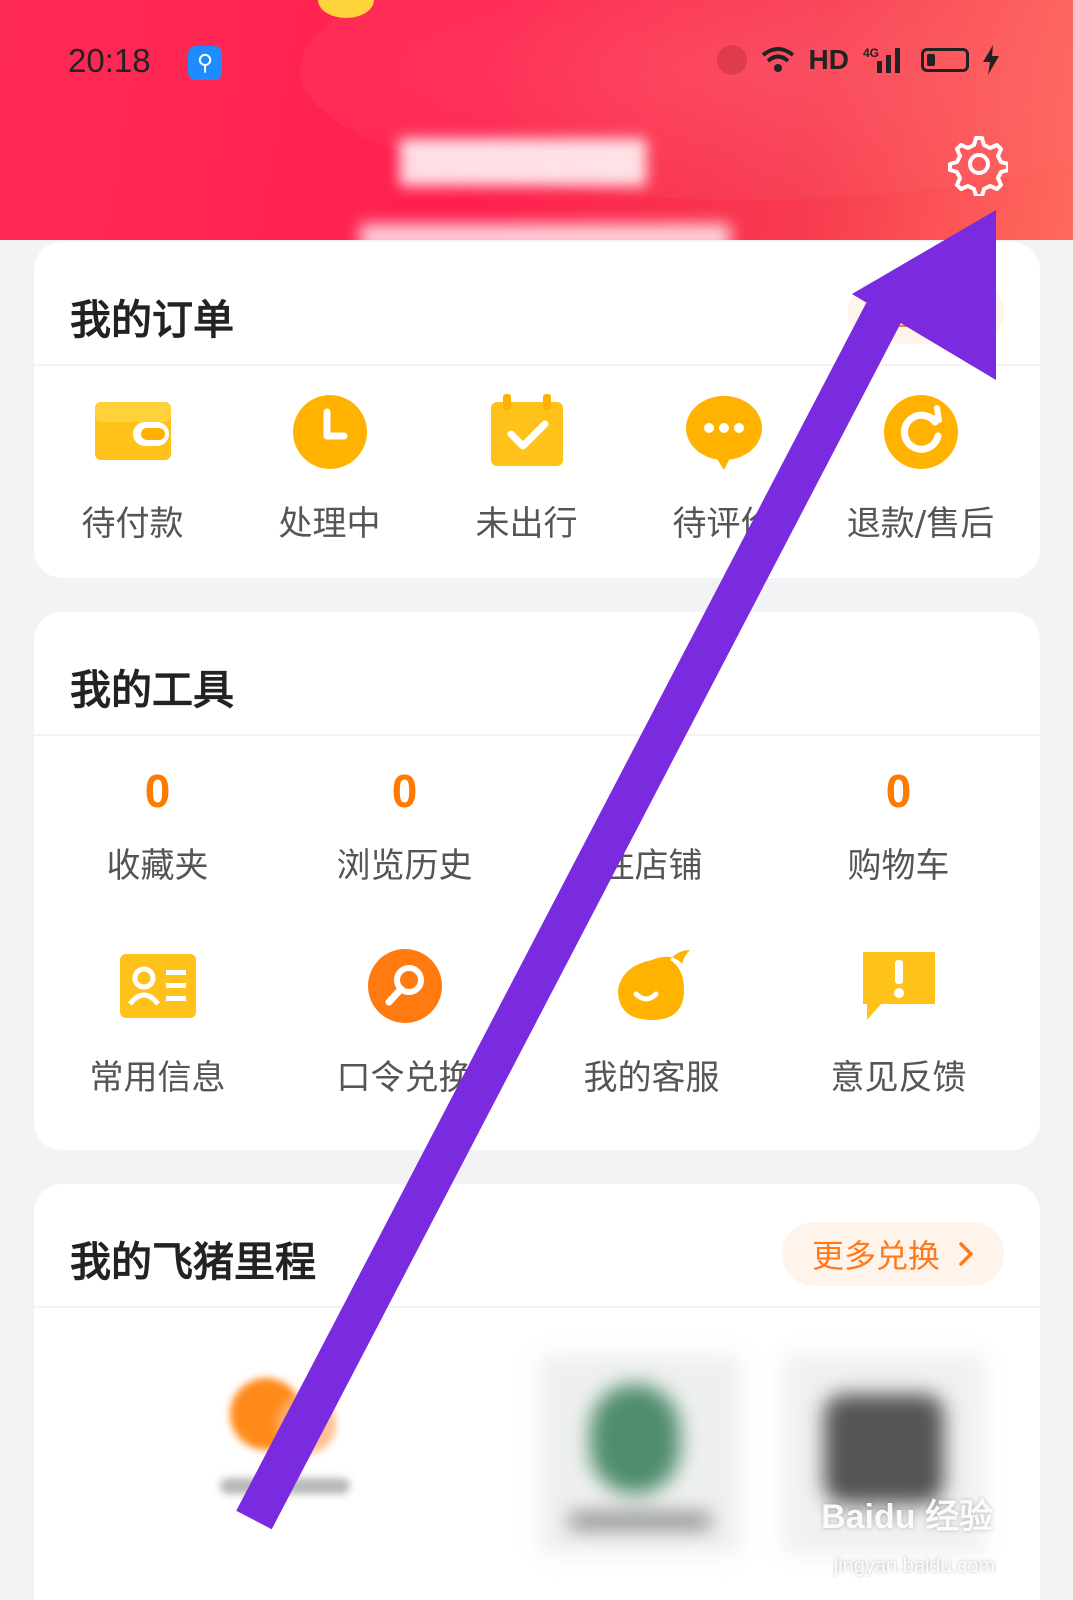  I want to click on usb-icon: ⚲, so click(205, 63).